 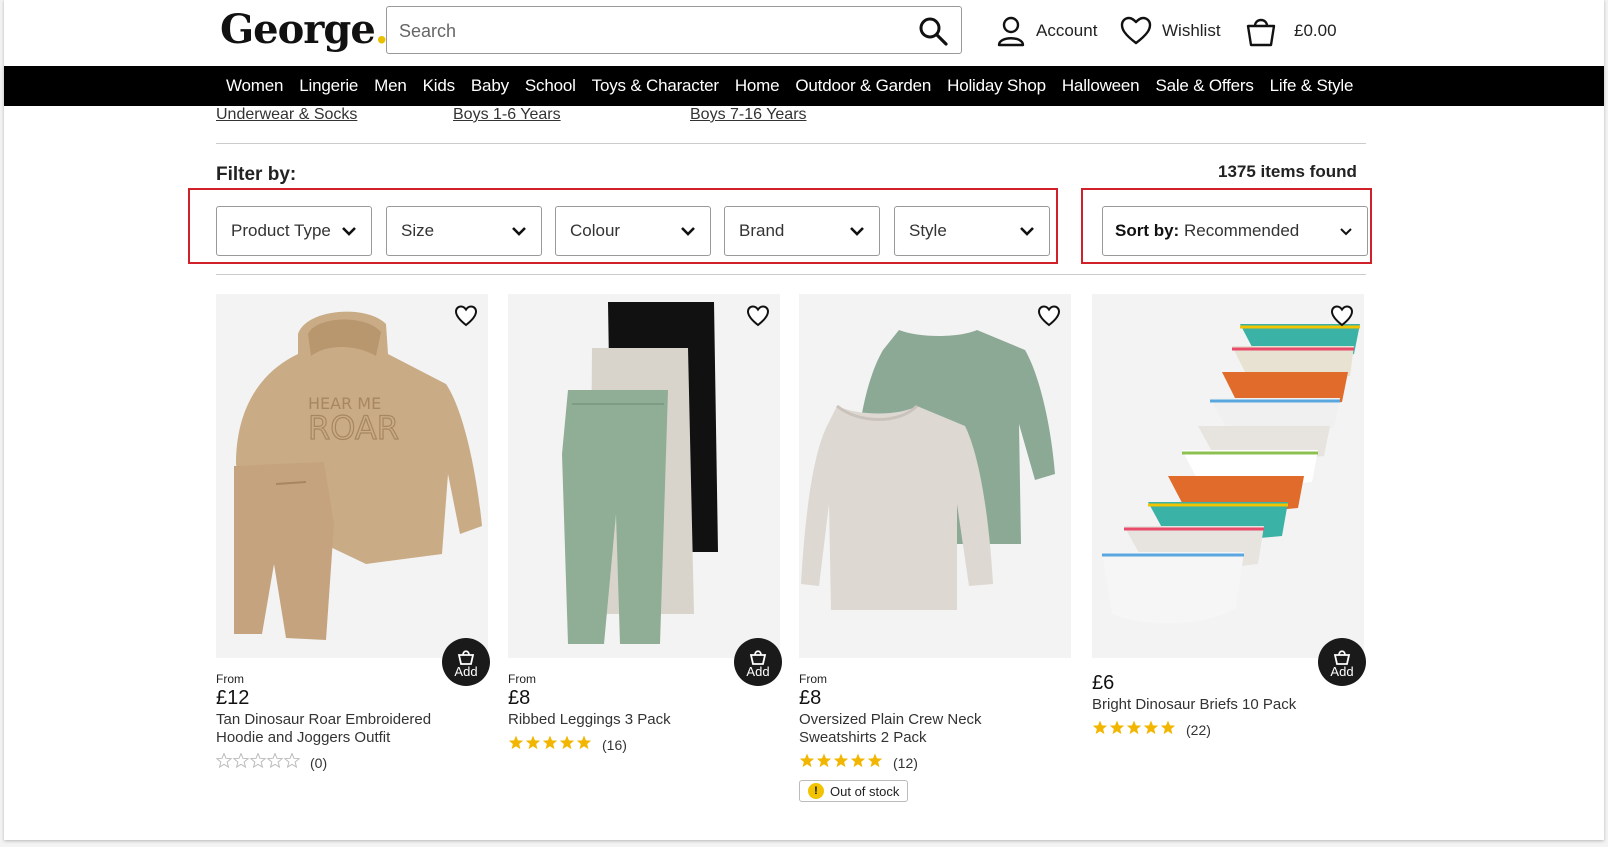 I want to click on product-price: £8, so click(x=810, y=698).